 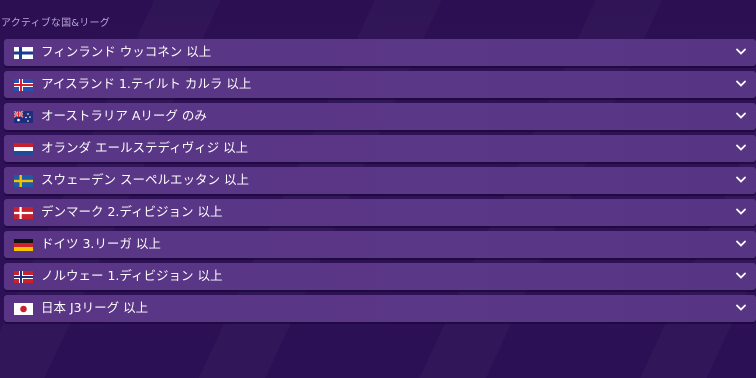 I want to click on denmark-flag-icon, so click(x=23, y=213).